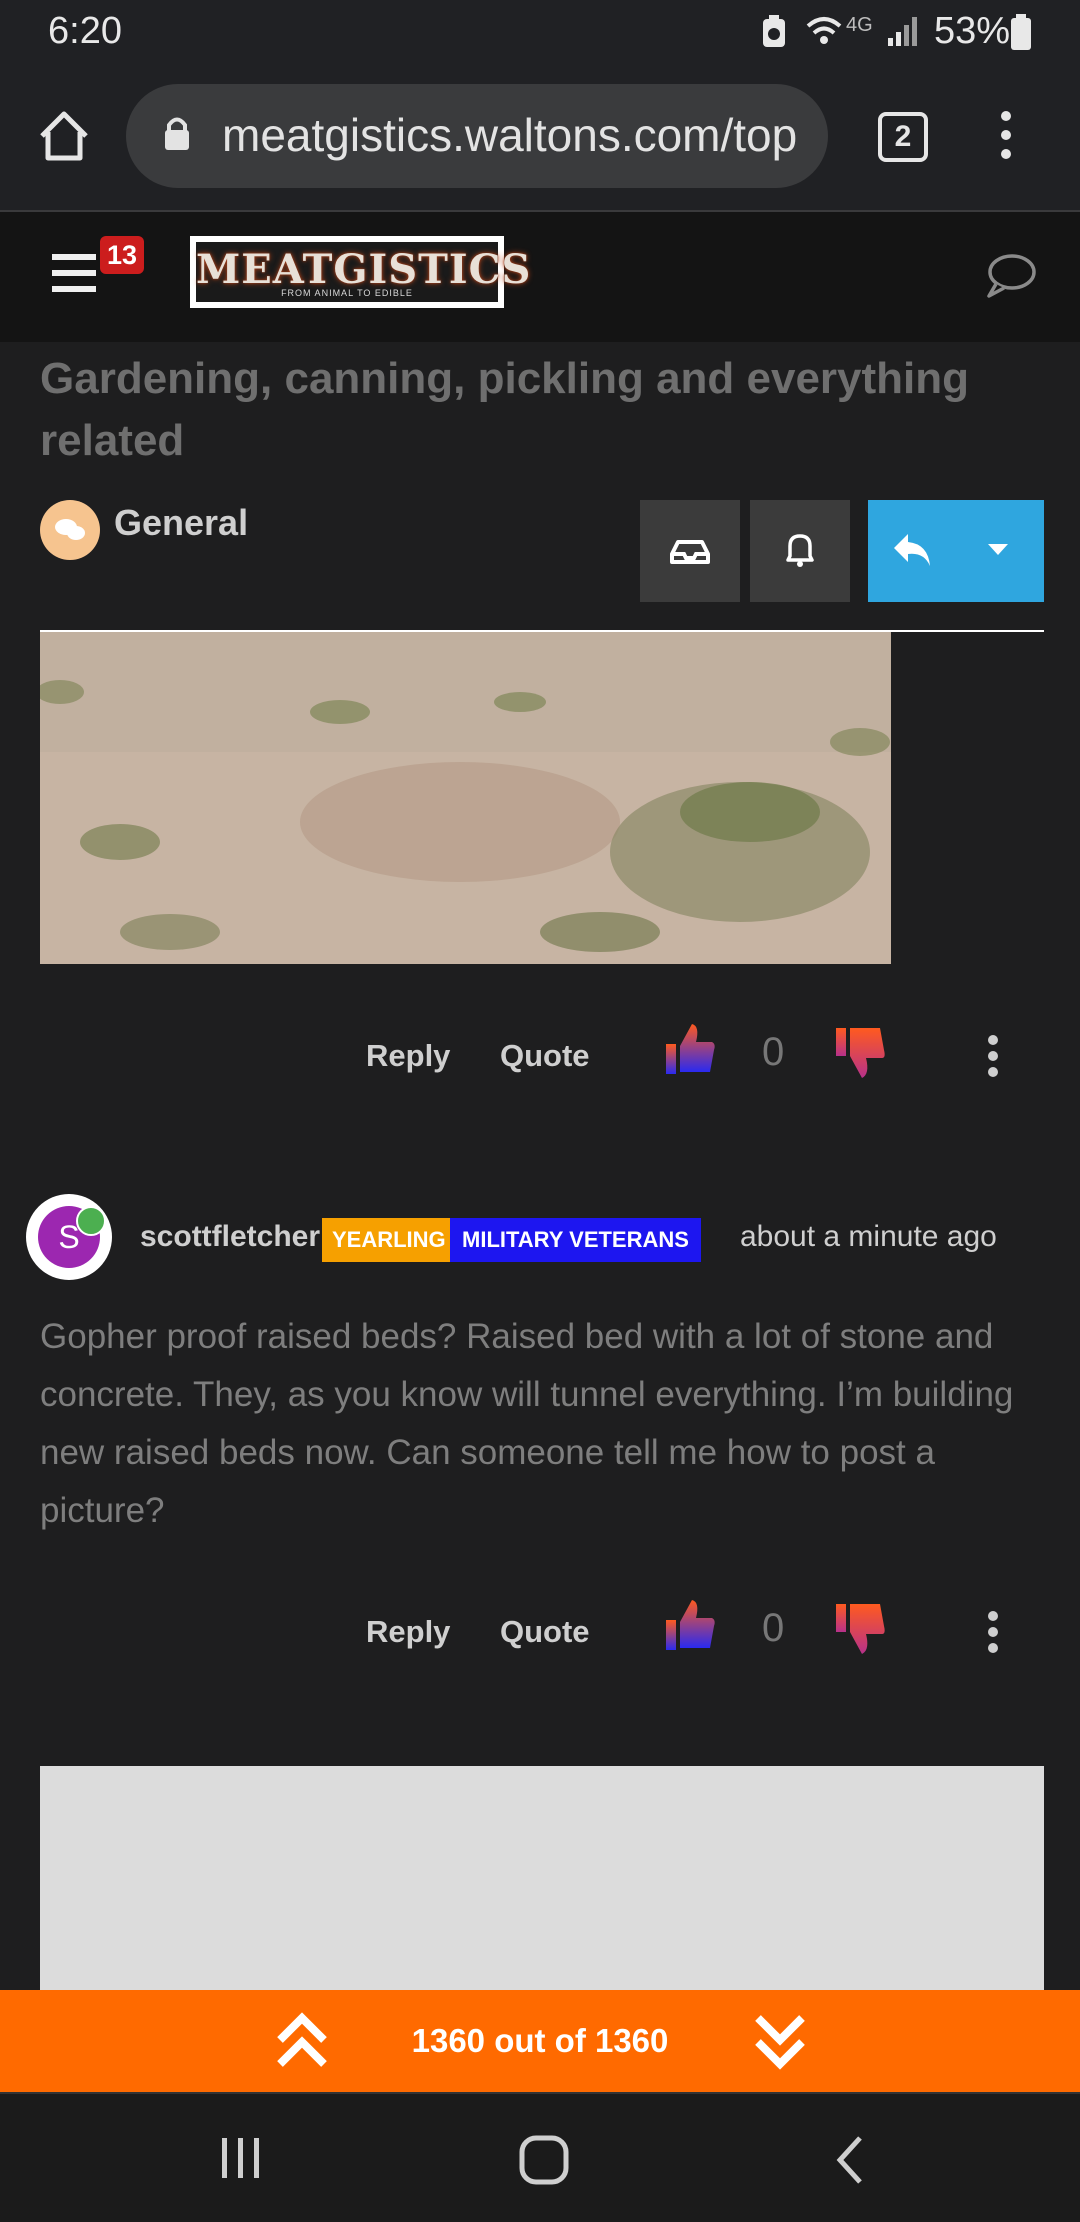  Describe the element at coordinates (1006, 135) in the screenshot. I see `overflow-menu-icon` at that location.